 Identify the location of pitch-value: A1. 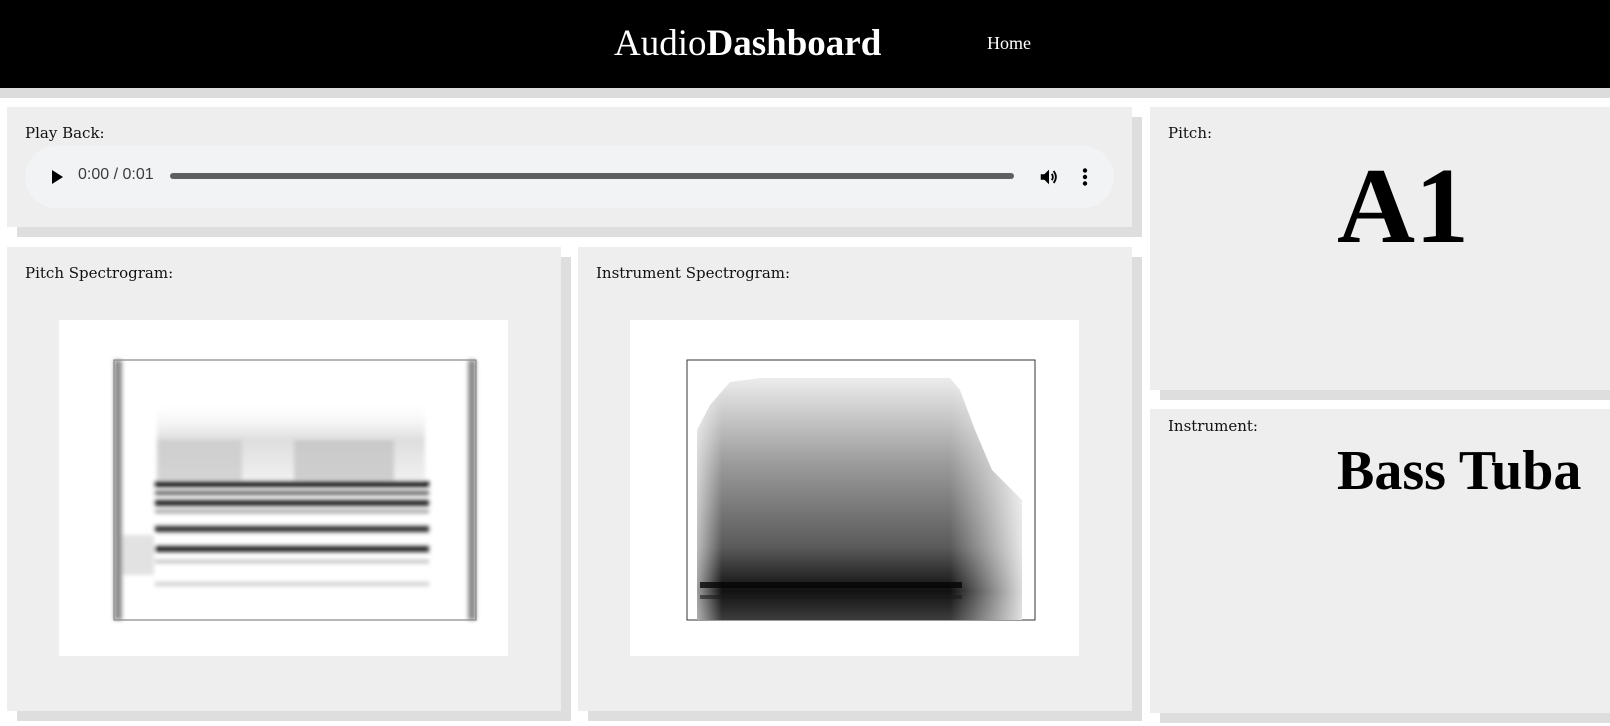
(1403, 206).